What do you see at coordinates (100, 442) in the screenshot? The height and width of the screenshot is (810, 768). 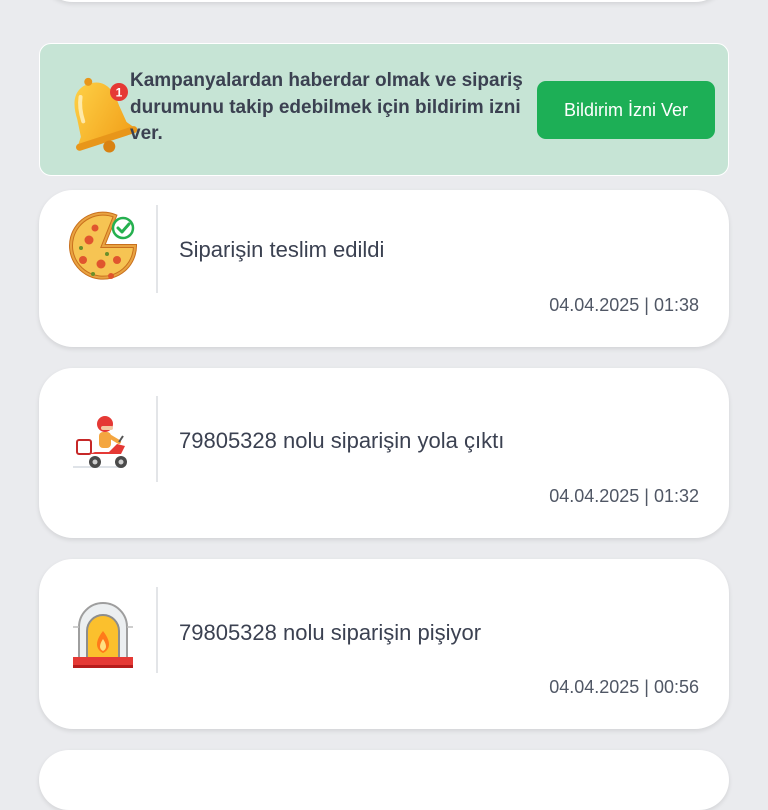 I see `scooter-courier-icon` at bounding box center [100, 442].